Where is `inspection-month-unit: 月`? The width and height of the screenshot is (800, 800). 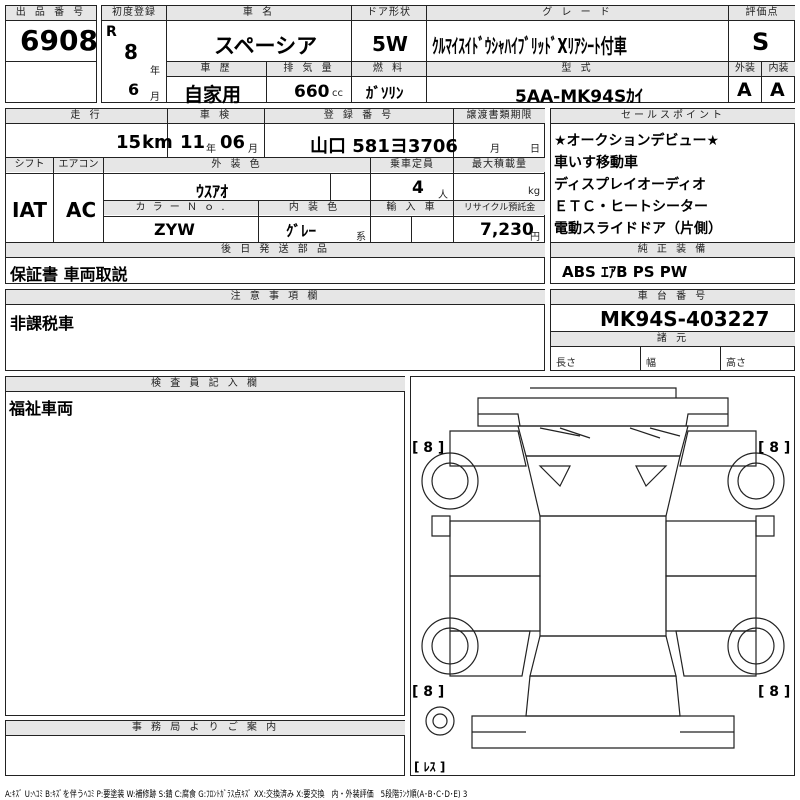
inspection-month-unit: 月 is located at coordinates (253, 149).